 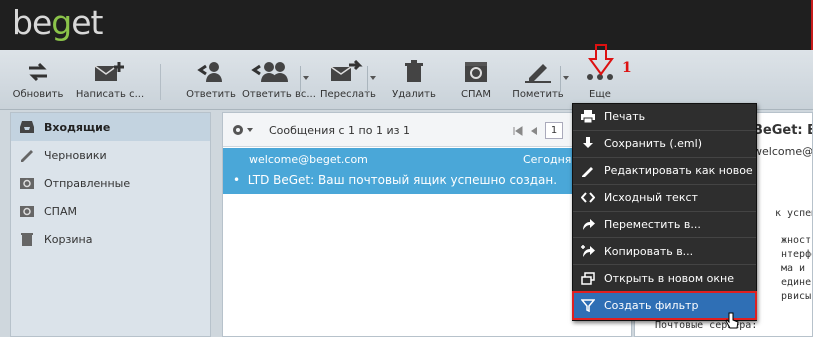 I want to click on forward-button: Переслать, so click(x=348, y=80).